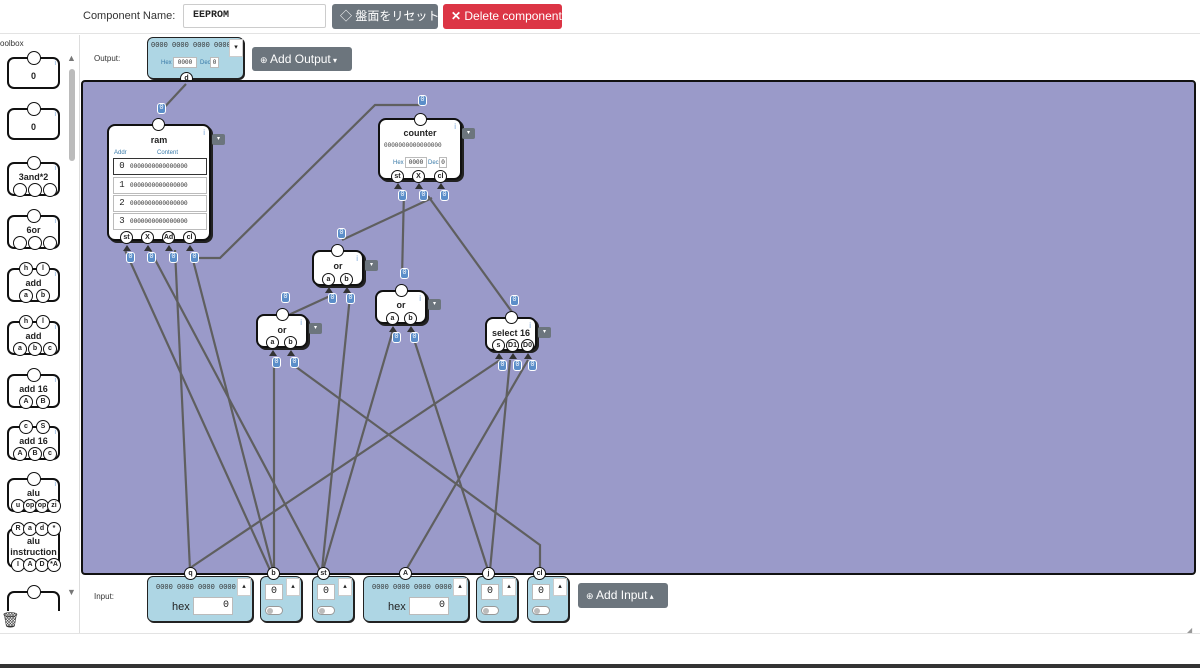 The height and width of the screenshot is (668, 1200). Describe the element at coordinates (168, 237) in the screenshot. I see `ram-pin-ad: Ad` at that location.